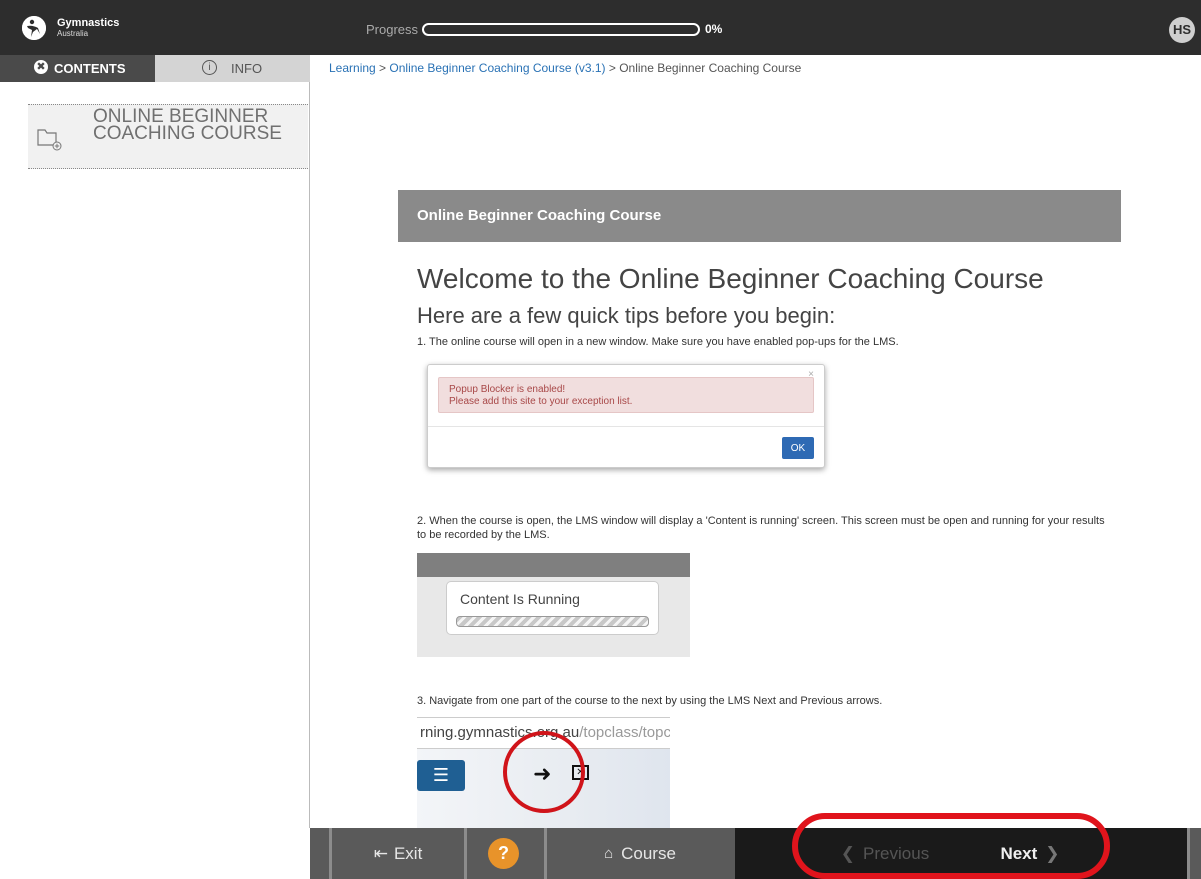  I want to click on tab-contents: ✖ CONTENTS, so click(77, 68).